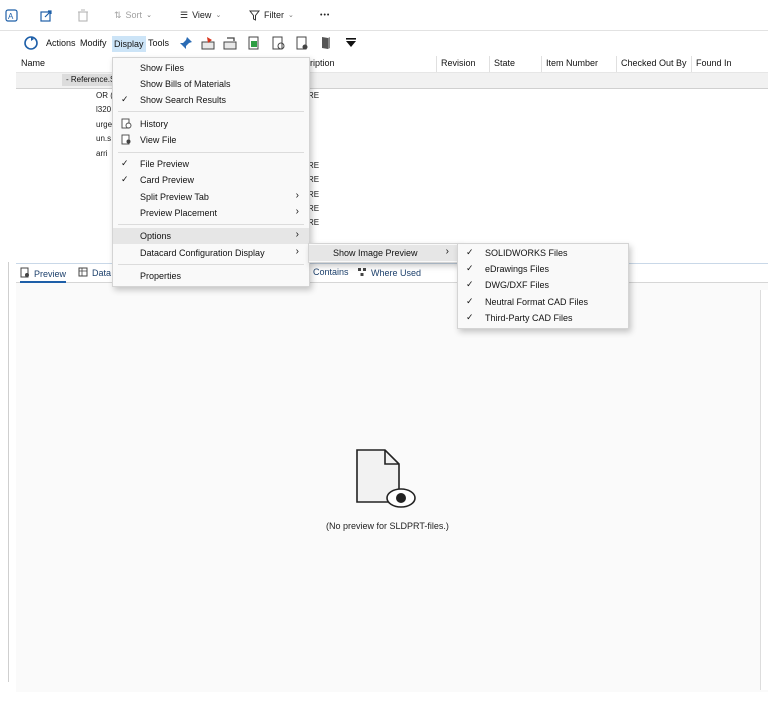 This screenshot has height=701, width=768. I want to click on list-item: l320, so click(104, 110).